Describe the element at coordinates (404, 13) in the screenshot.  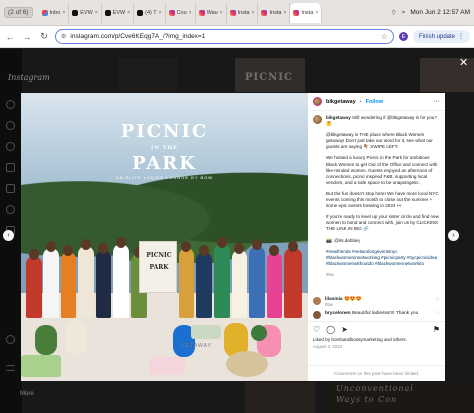
I see `search-icon: ⌕` at that location.